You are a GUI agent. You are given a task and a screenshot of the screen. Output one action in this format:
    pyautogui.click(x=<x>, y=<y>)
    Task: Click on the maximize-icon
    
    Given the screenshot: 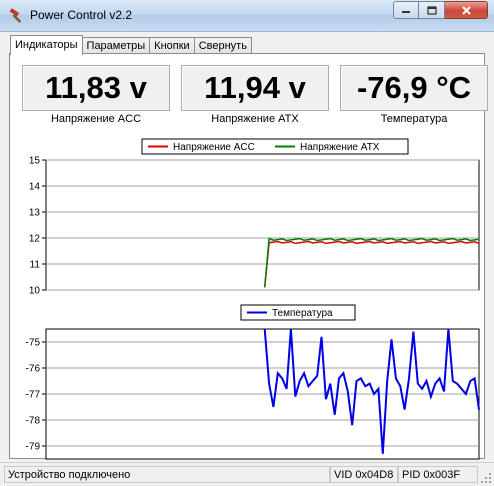 What is the action you would take?
    pyautogui.click(x=431, y=10)
    